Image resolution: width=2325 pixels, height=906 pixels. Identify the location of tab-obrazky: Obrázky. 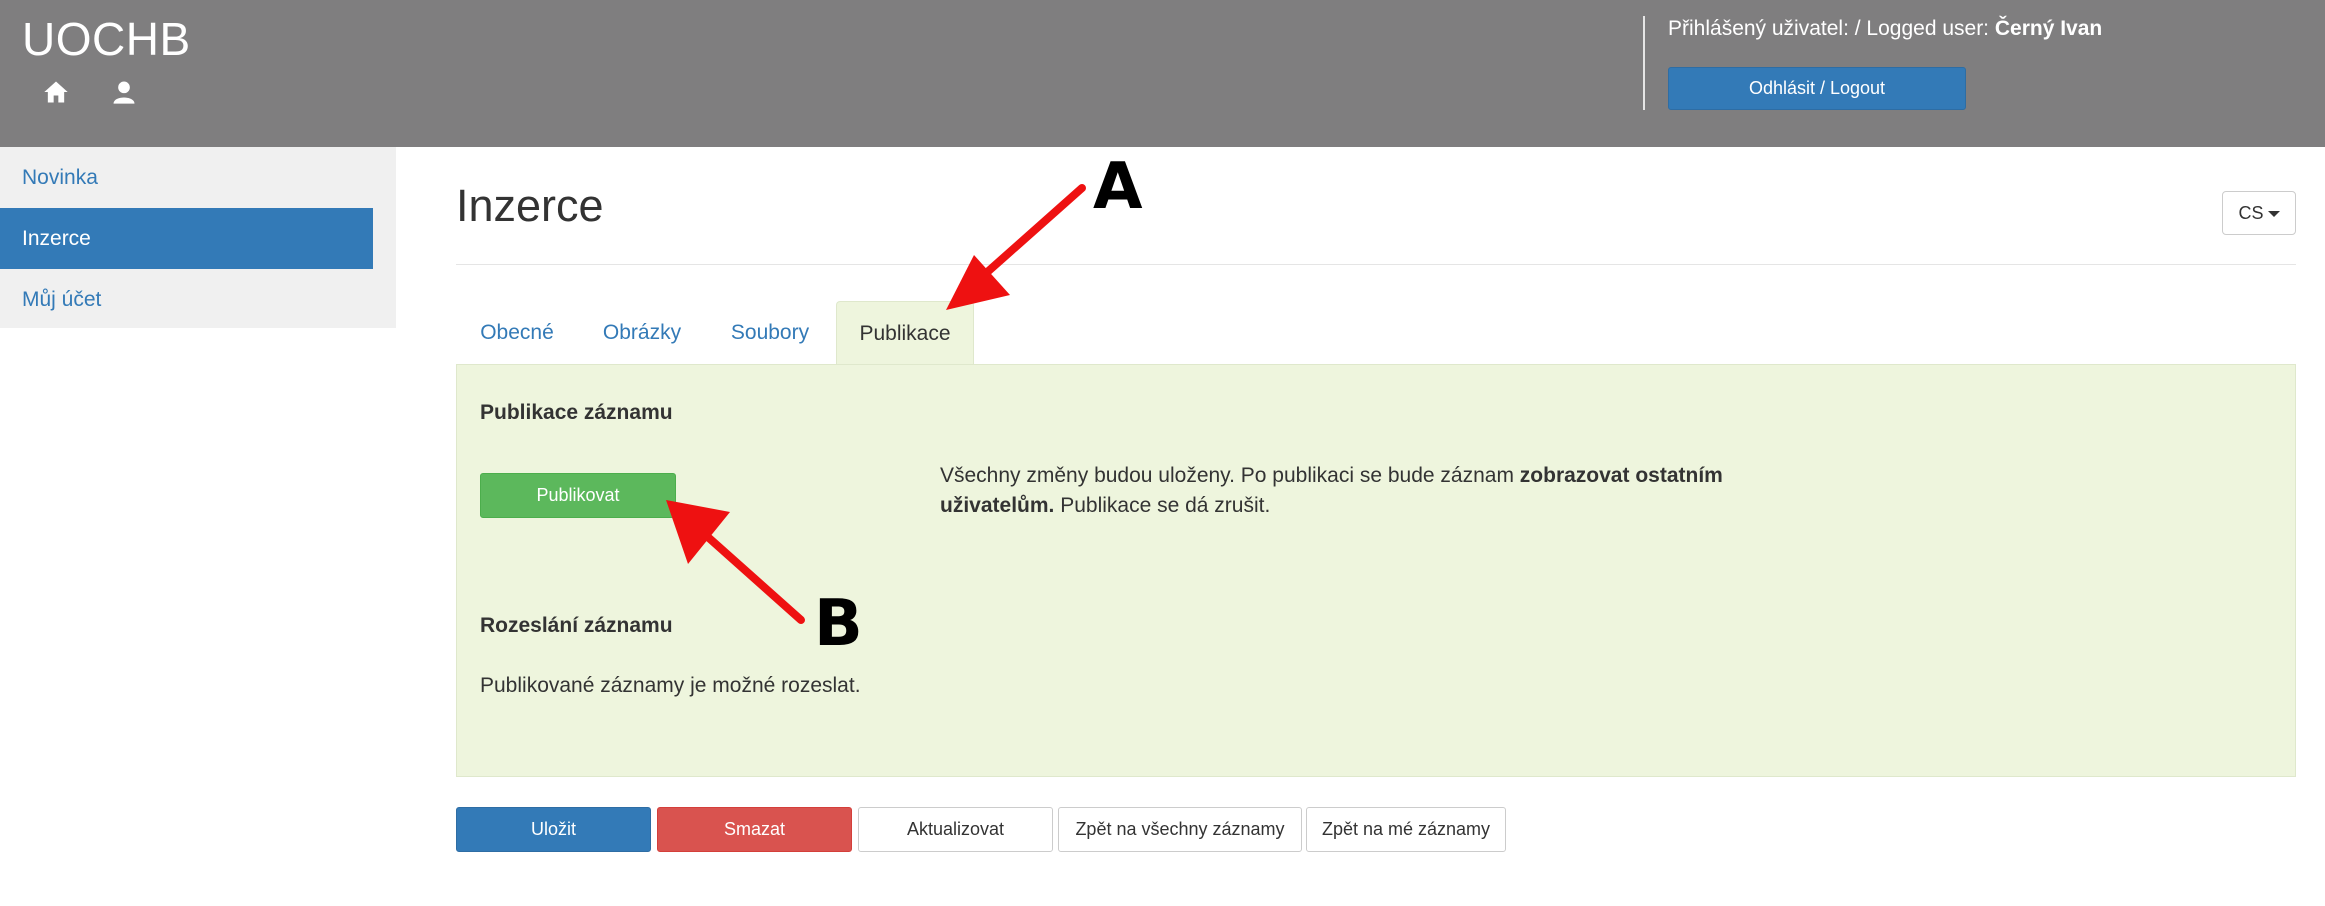
(642, 332).